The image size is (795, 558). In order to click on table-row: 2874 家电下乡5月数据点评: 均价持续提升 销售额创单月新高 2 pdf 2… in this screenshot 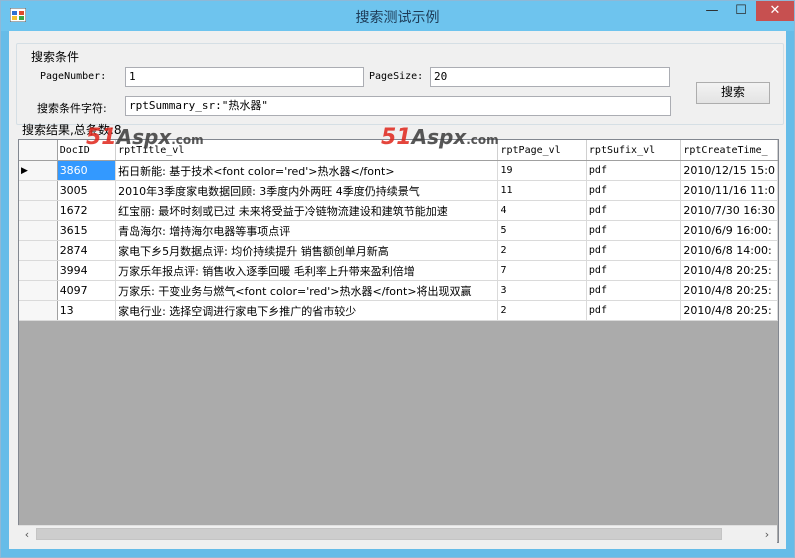, I will do `click(398, 250)`.